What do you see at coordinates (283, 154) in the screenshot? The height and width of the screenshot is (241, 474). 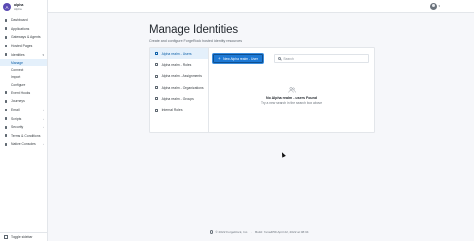 I see `mouse-cursor` at bounding box center [283, 154].